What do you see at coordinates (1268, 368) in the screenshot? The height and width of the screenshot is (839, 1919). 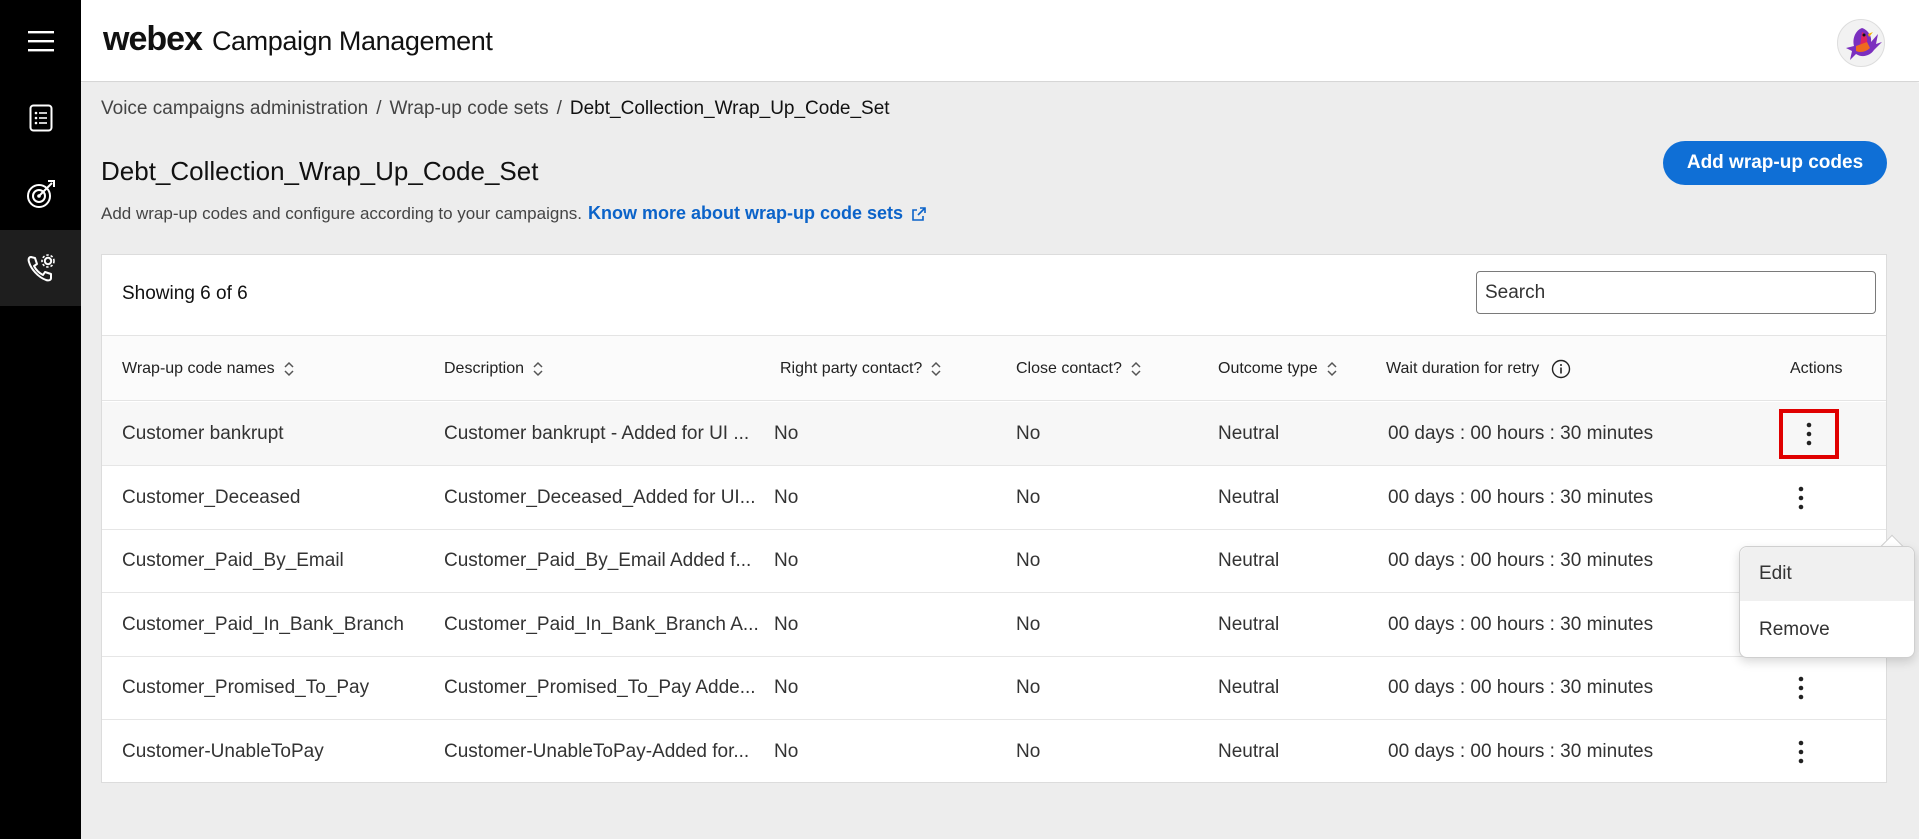 I see `column-label: Outcome type` at bounding box center [1268, 368].